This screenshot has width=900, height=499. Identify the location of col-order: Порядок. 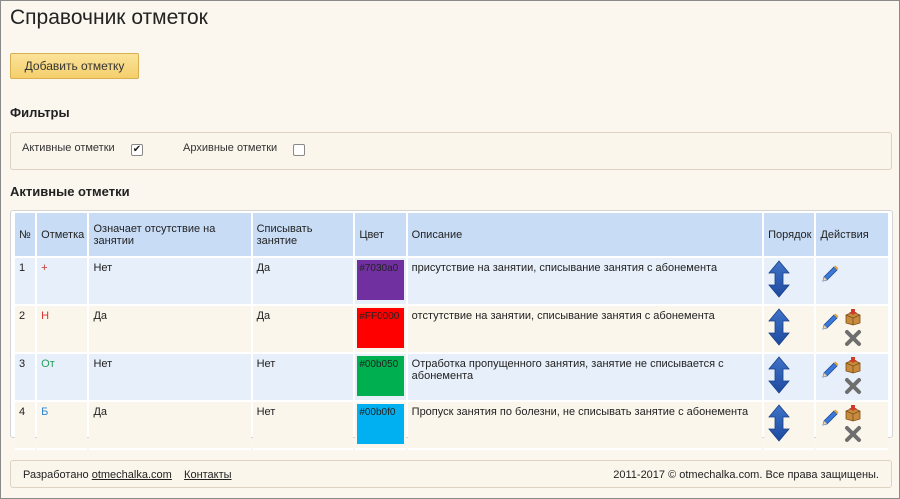
(789, 235).